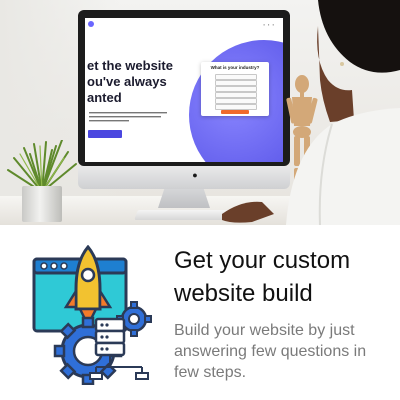  Describe the element at coordinates (92, 315) in the screenshot. I see `website-rocket-icon` at that location.